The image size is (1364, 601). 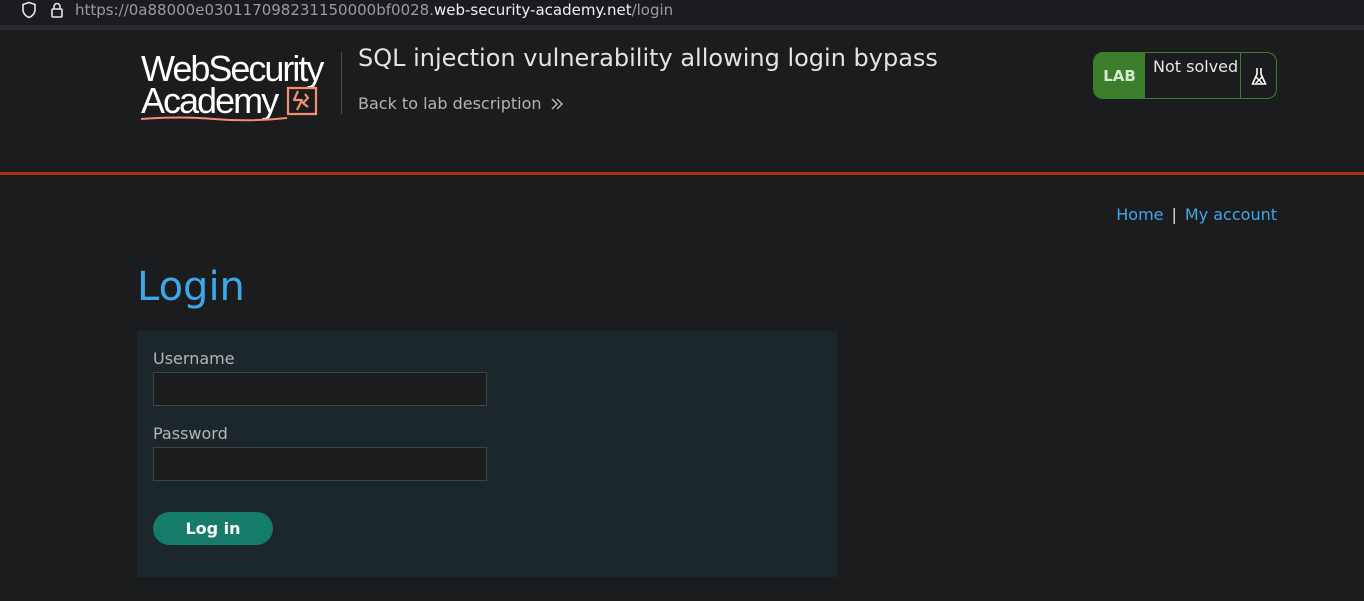 I want to click on page-title: Login, so click(x=191, y=287).